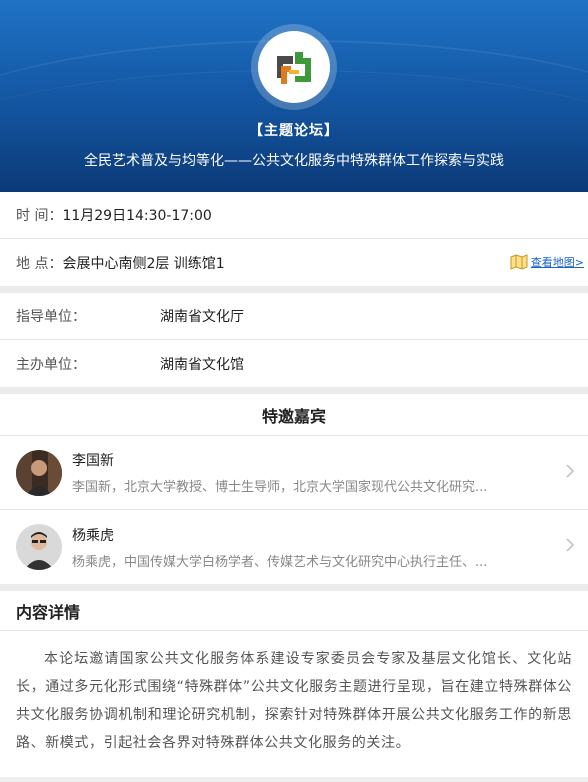  What do you see at coordinates (39, 216) in the screenshot?
I see `time-label: 时 间：` at bounding box center [39, 216].